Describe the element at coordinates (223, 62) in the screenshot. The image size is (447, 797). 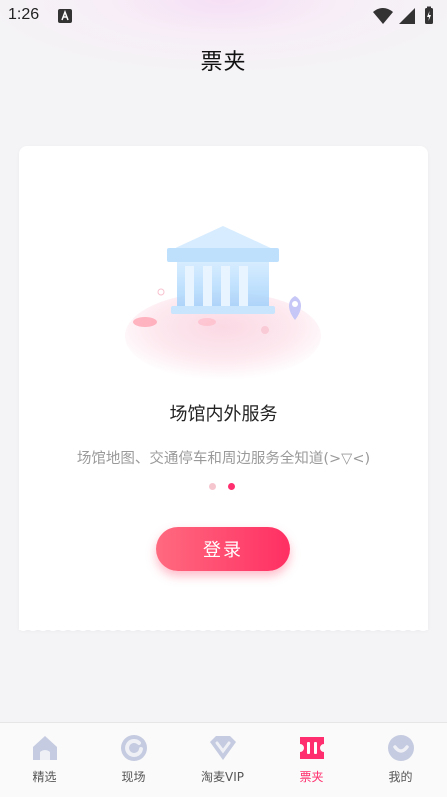
I see `page-title: 票夹` at that location.